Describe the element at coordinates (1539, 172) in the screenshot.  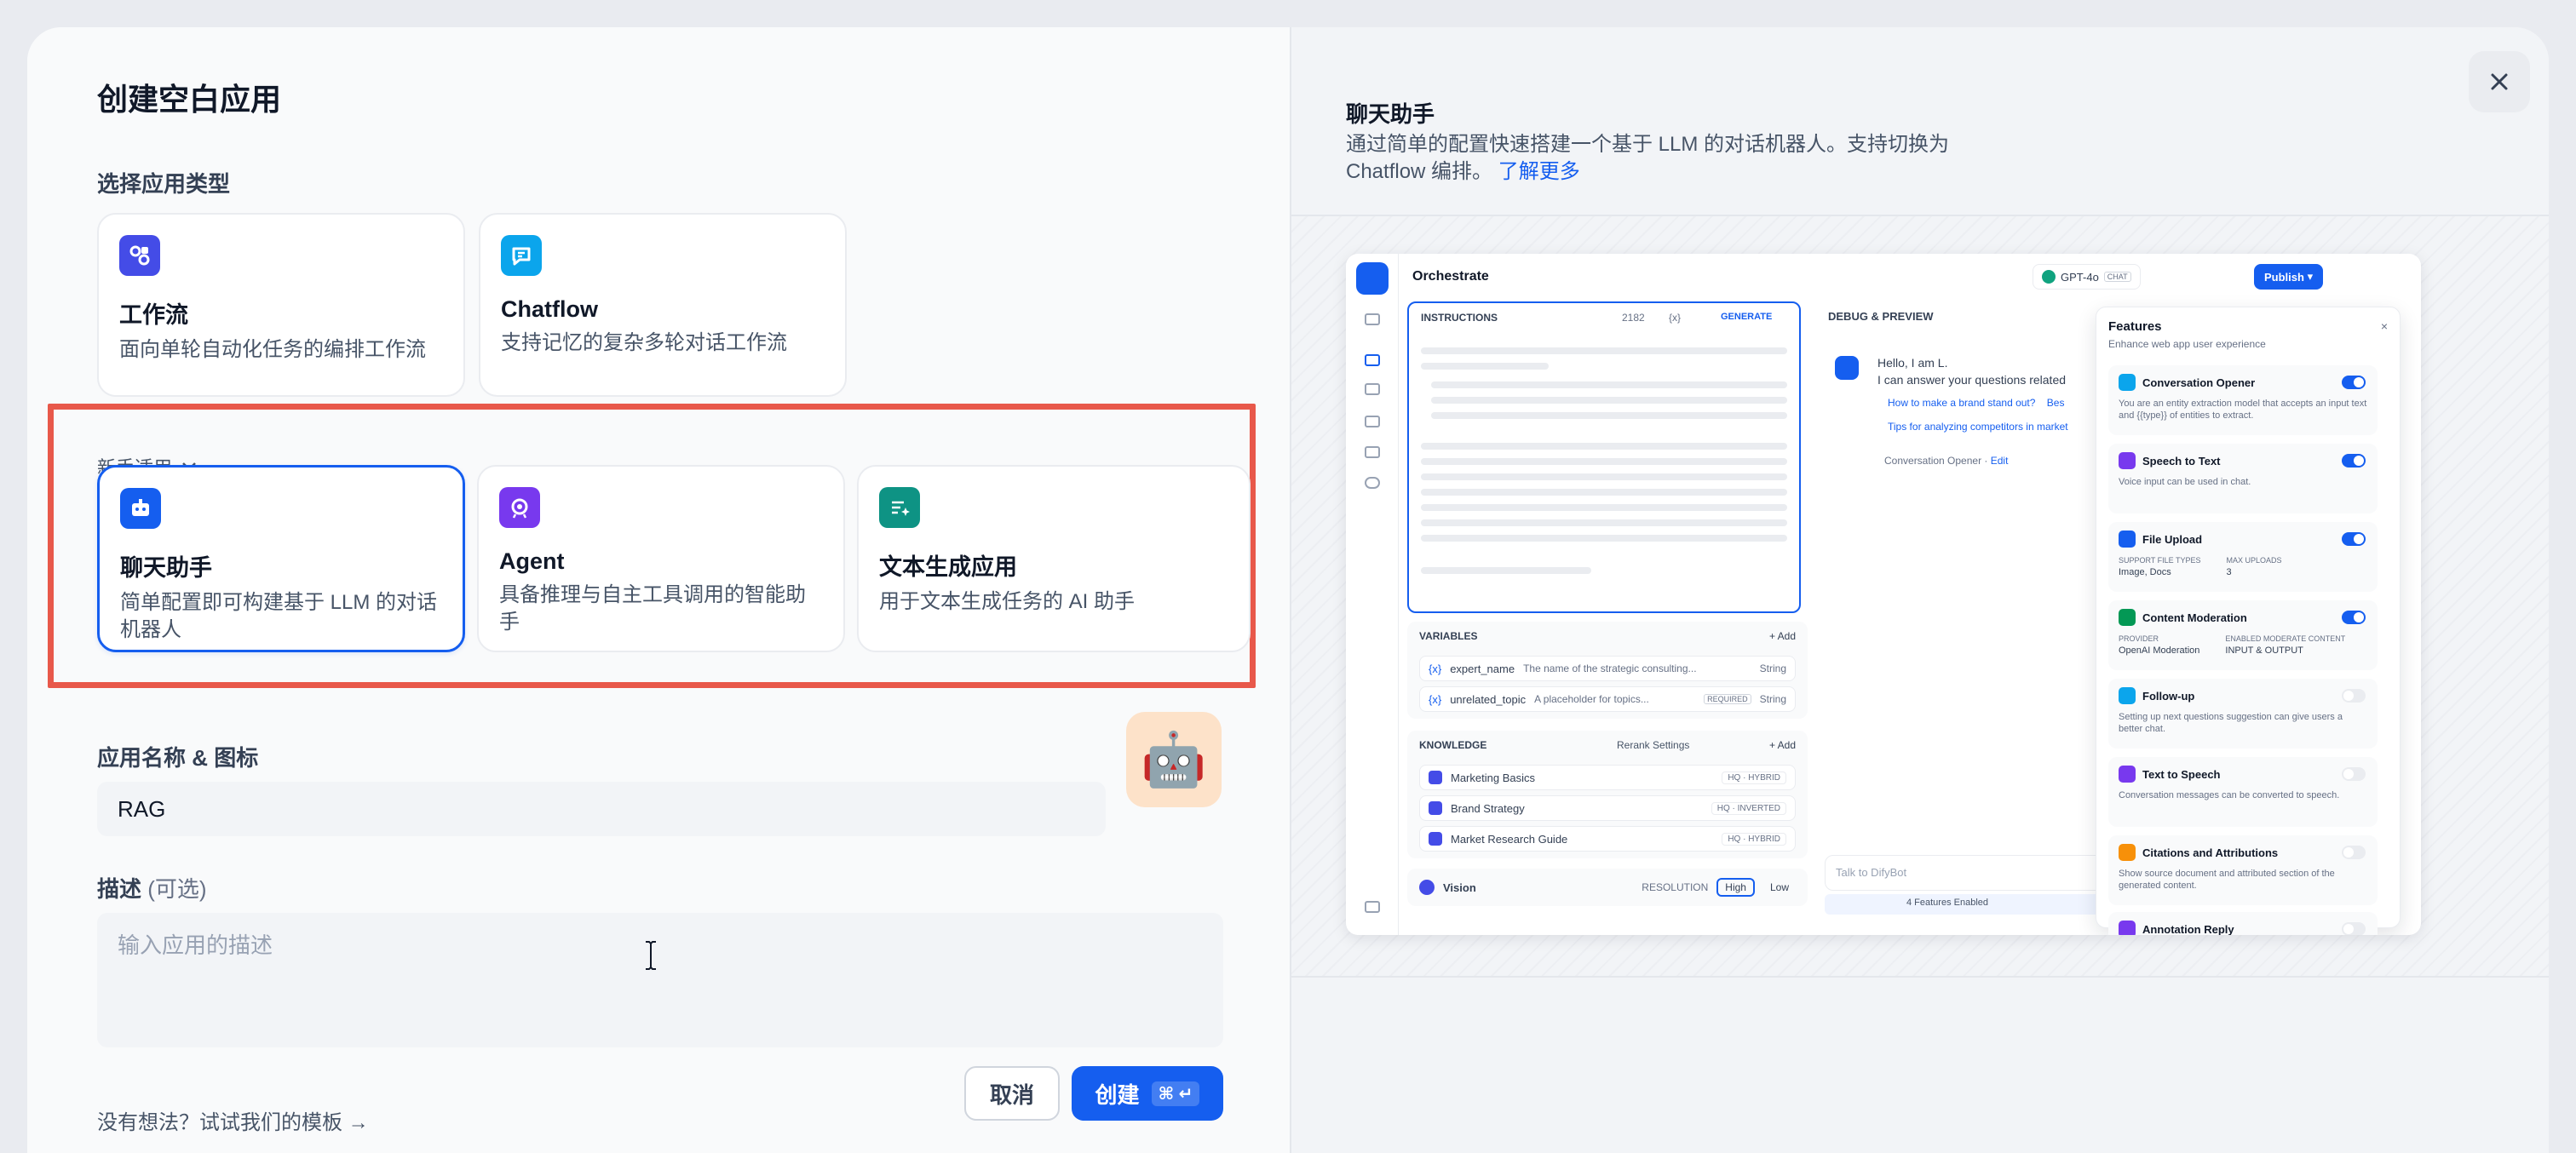
I see `learn-more-link: 了解更多` at that location.